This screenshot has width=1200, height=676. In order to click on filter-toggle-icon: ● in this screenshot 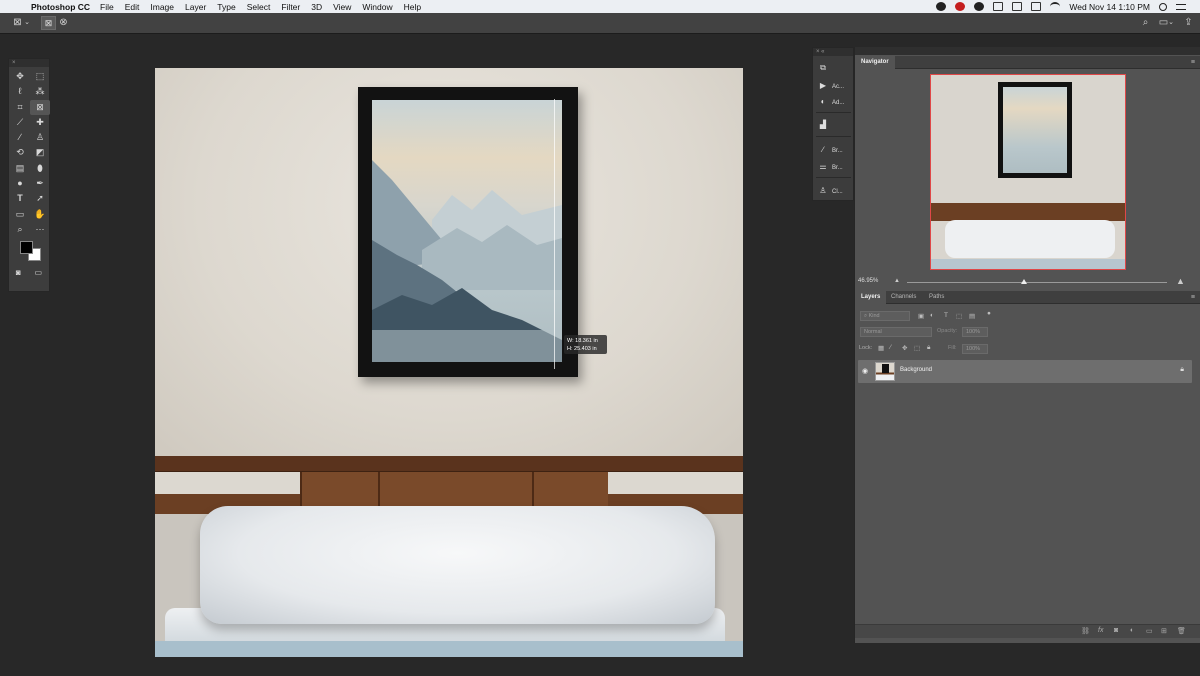, I will do `click(989, 313)`.